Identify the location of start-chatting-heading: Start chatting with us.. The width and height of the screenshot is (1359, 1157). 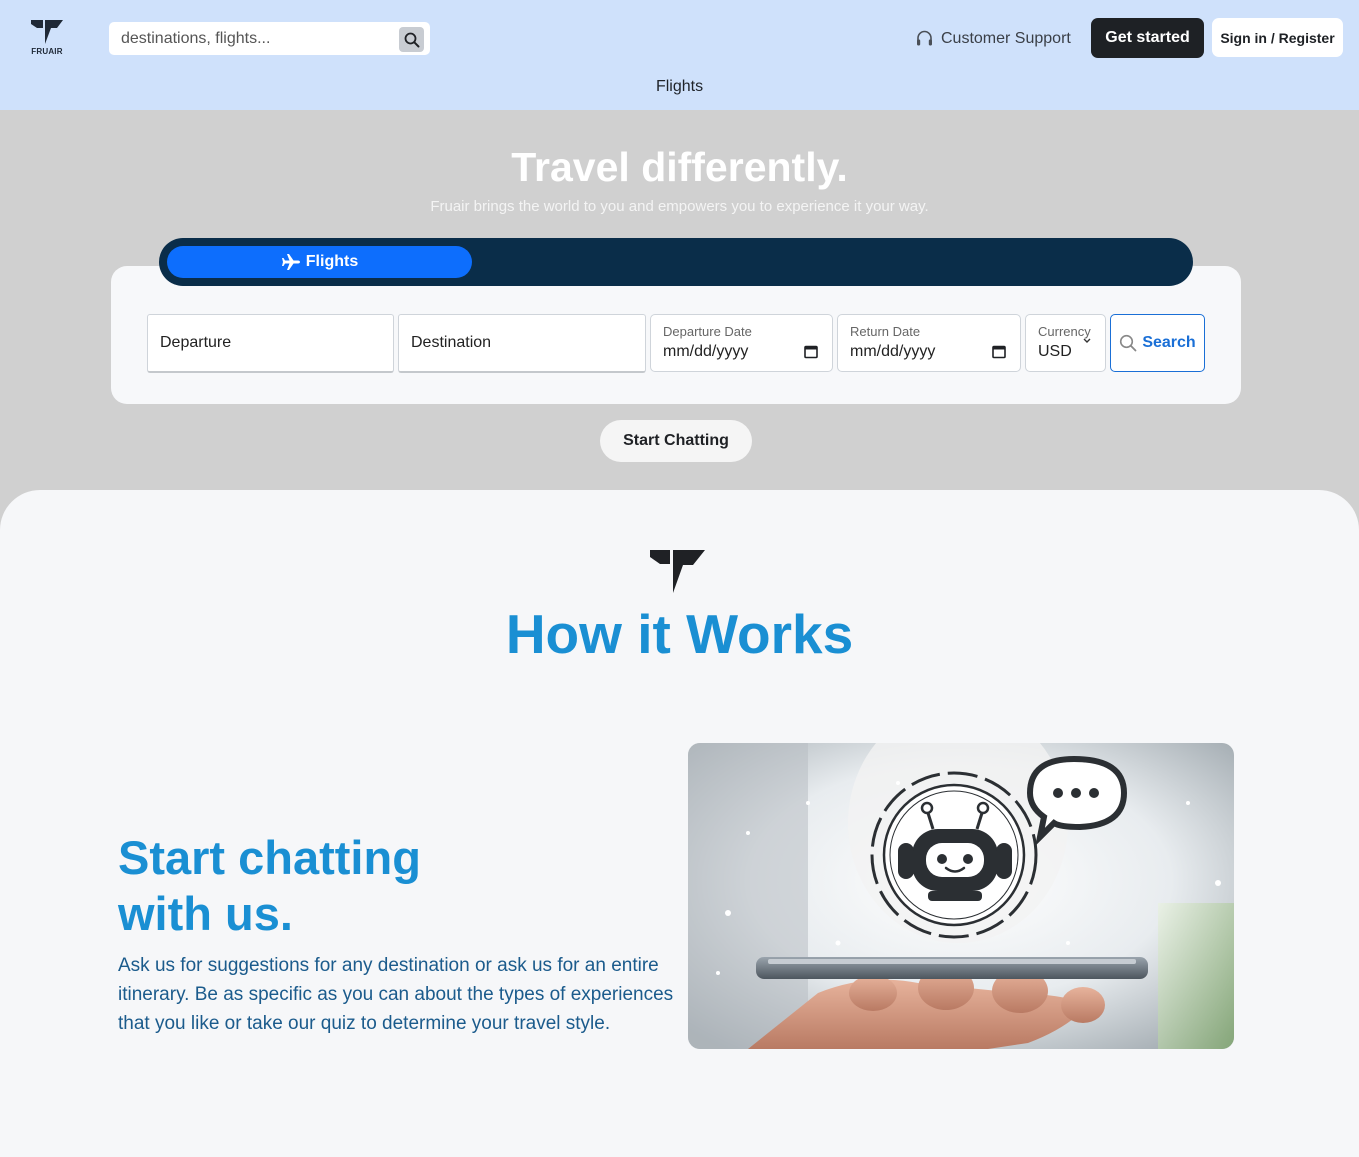
(269, 885).